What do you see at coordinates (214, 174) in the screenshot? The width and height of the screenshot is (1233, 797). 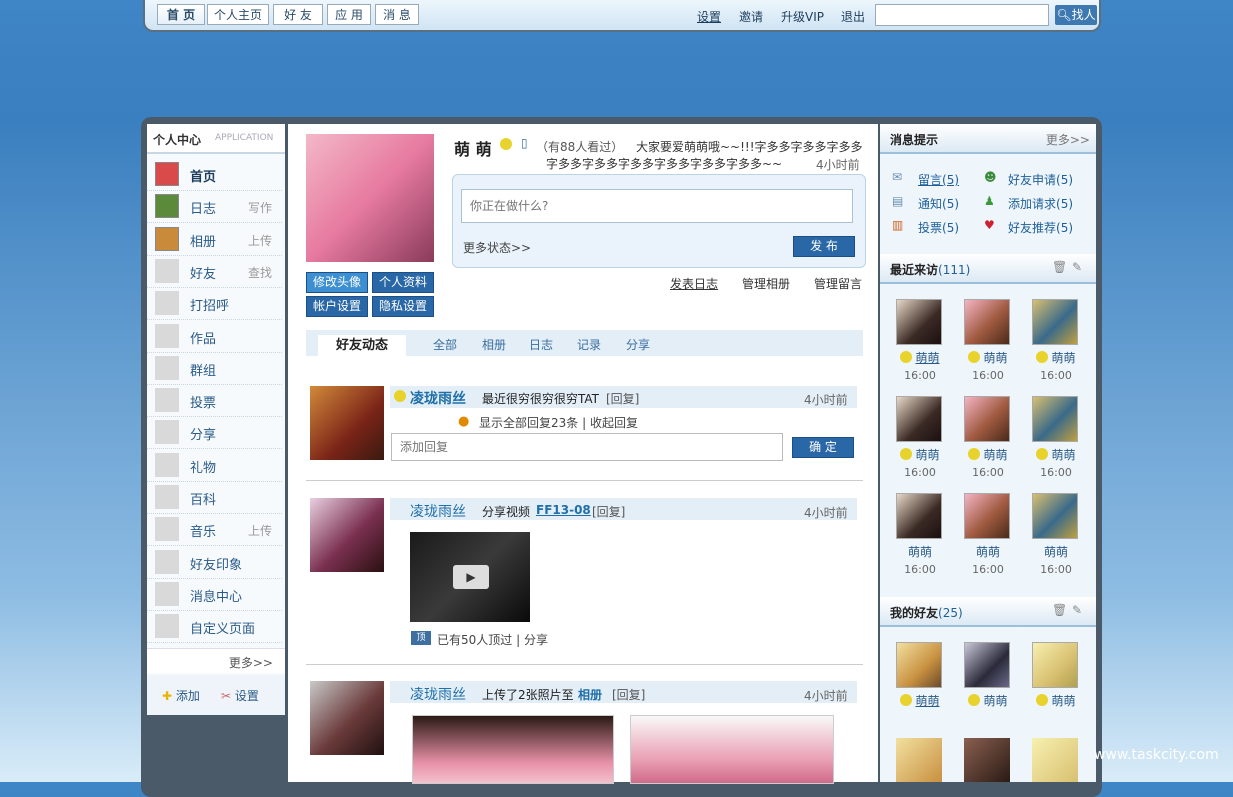 I see `sidebar-item: 首页` at bounding box center [214, 174].